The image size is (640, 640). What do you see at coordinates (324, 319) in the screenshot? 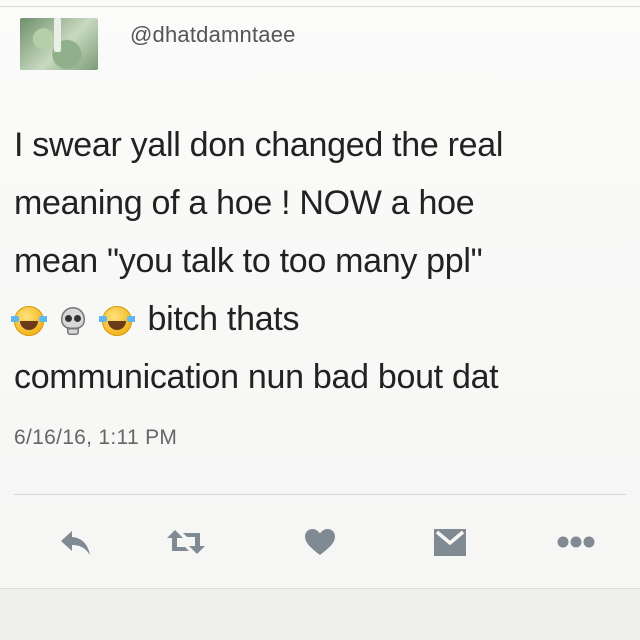
I see `tweet-emoji-line: bitch thats` at bounding box center [324, 319].